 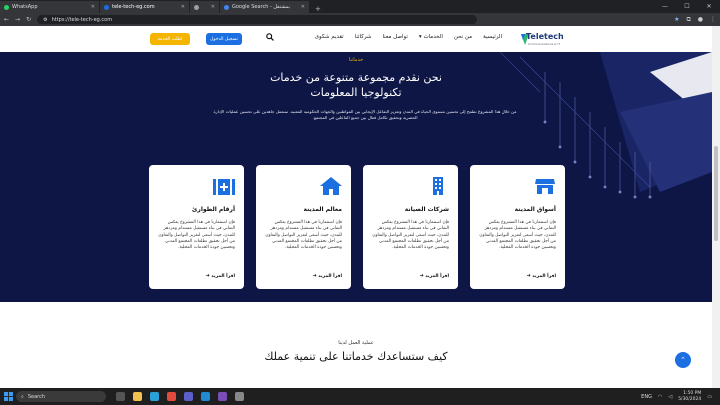 I want to click on task-view-icon, so click(x=120, y=396).